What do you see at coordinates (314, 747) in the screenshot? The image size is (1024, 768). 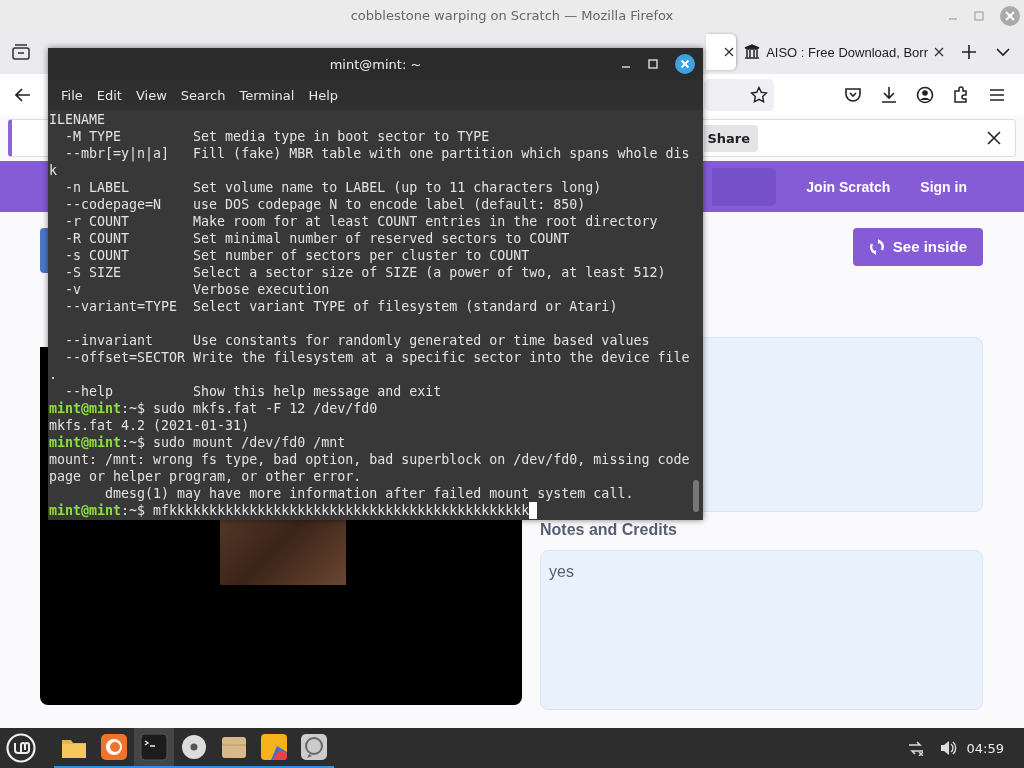 I see `chat-bubble-icon` at bounding box center [314, 747].